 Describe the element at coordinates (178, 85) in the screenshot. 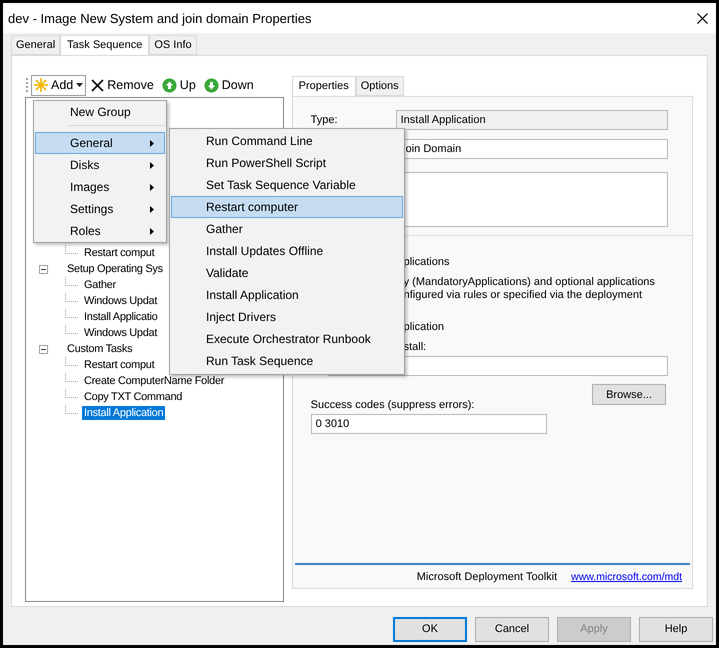

I see `toolbar-button: Up` at that location.